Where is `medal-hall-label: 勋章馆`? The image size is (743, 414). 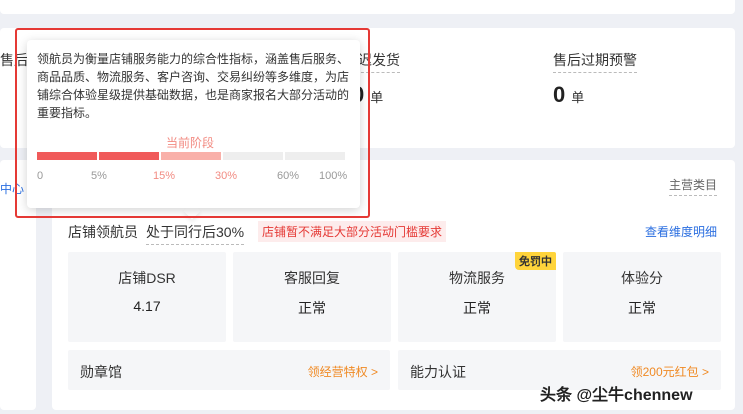 medal-hall-label: 勋章馆 is located at coordinates (101, 372).